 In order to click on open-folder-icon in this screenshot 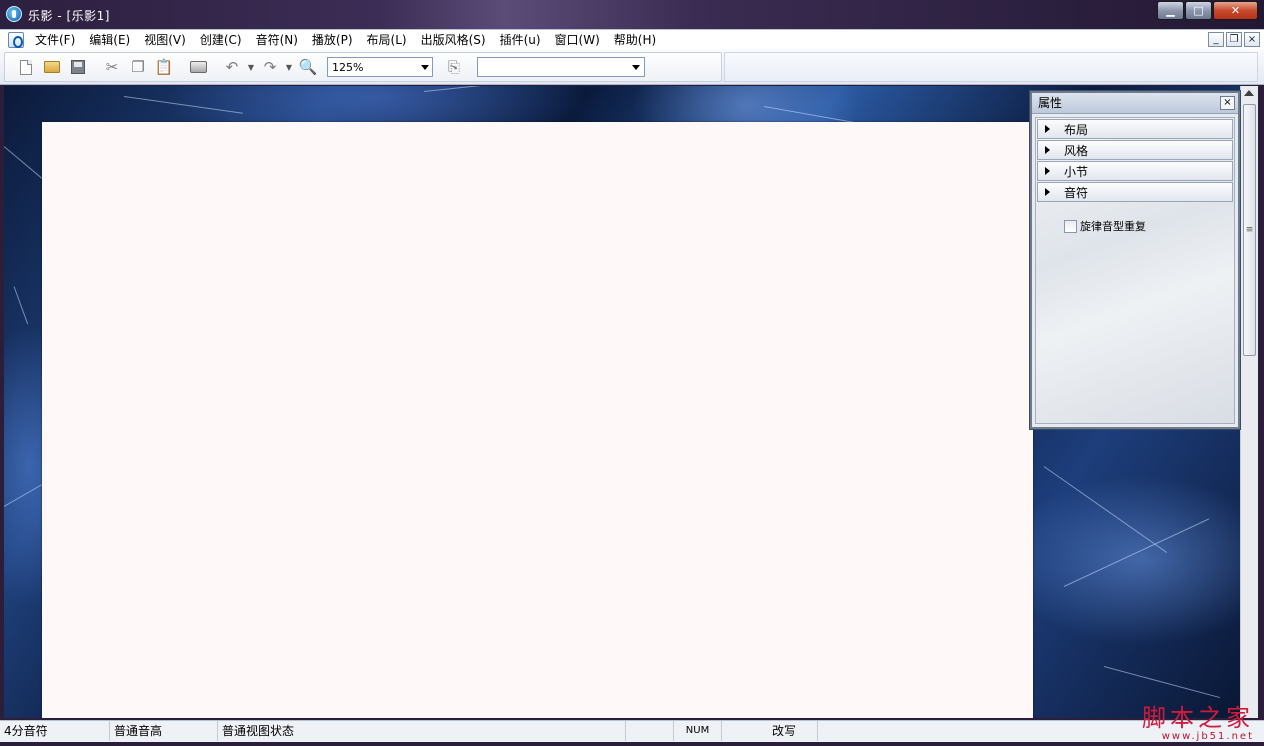, I will do `click(52, 67)`.